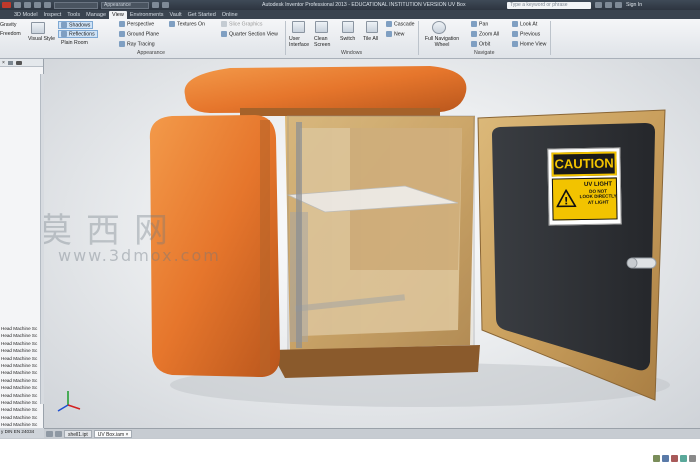 This screenshot has height=465, width=700. Describe the element at coordinates (3, 63) in the screenshot. I see `close-icon: ×` at that location.